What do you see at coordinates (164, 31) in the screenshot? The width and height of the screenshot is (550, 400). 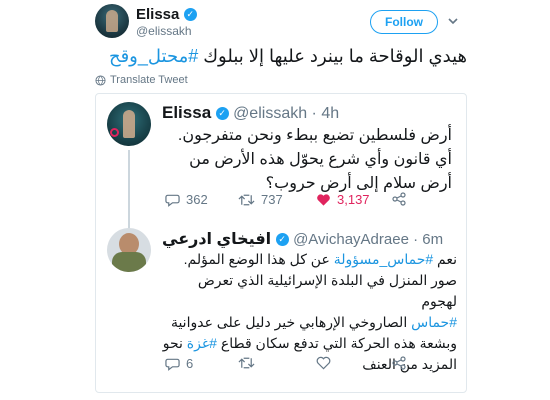 I see `author-handle: @elissakh` at bounding box center [164, 31].